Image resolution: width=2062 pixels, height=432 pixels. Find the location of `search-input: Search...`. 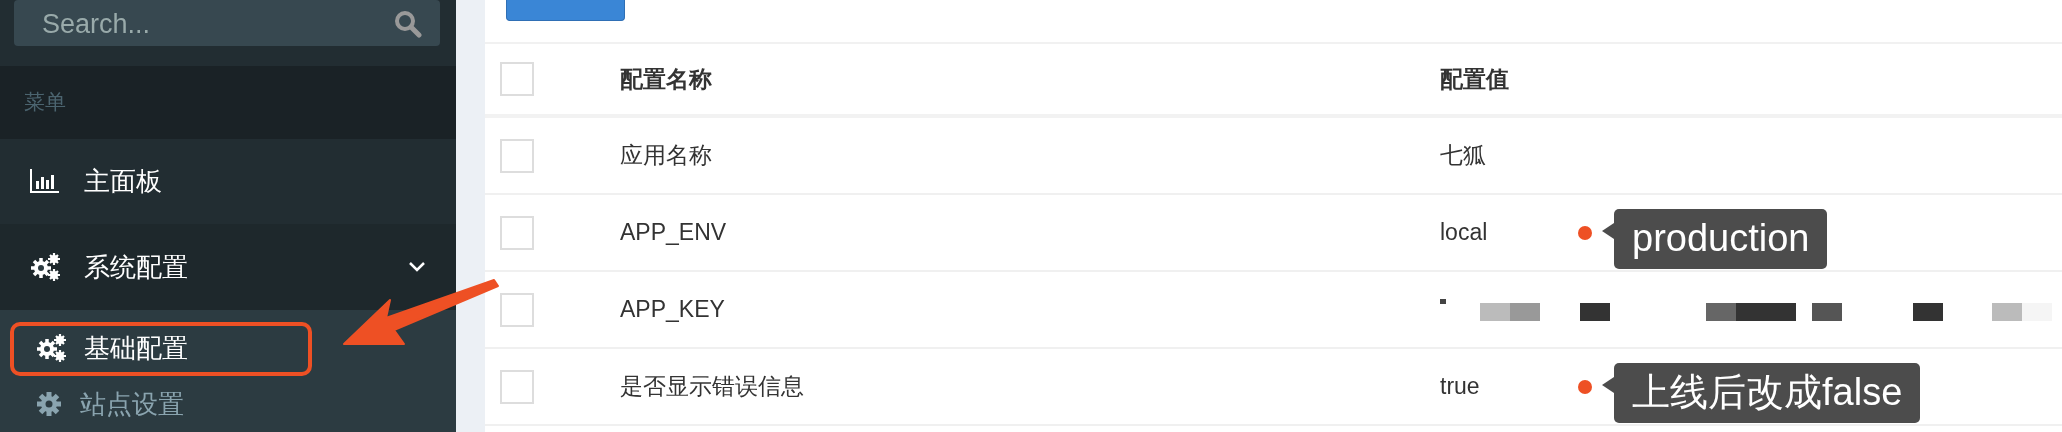

search-input: Search... is located at coordinates (192, 28).